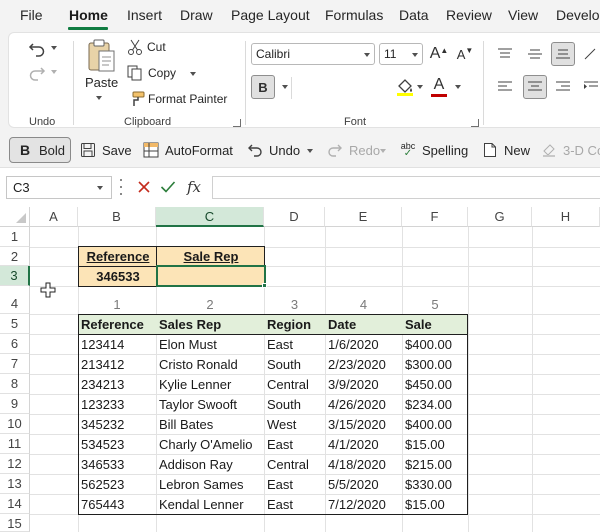  Describe the element at coordinates (570, 150) in the screenshot. I see `3d-color-qat-button: 3-D Co` at that location.